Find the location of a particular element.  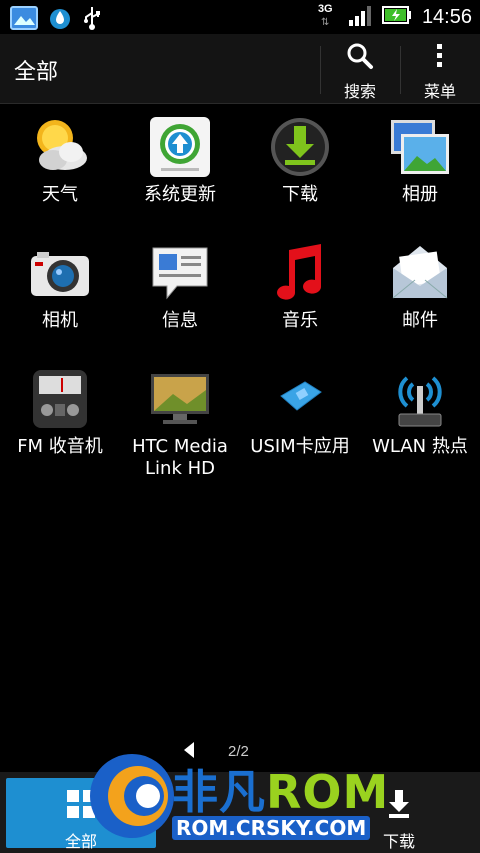

app-label: 相机 is located at coordinates (60, 320).